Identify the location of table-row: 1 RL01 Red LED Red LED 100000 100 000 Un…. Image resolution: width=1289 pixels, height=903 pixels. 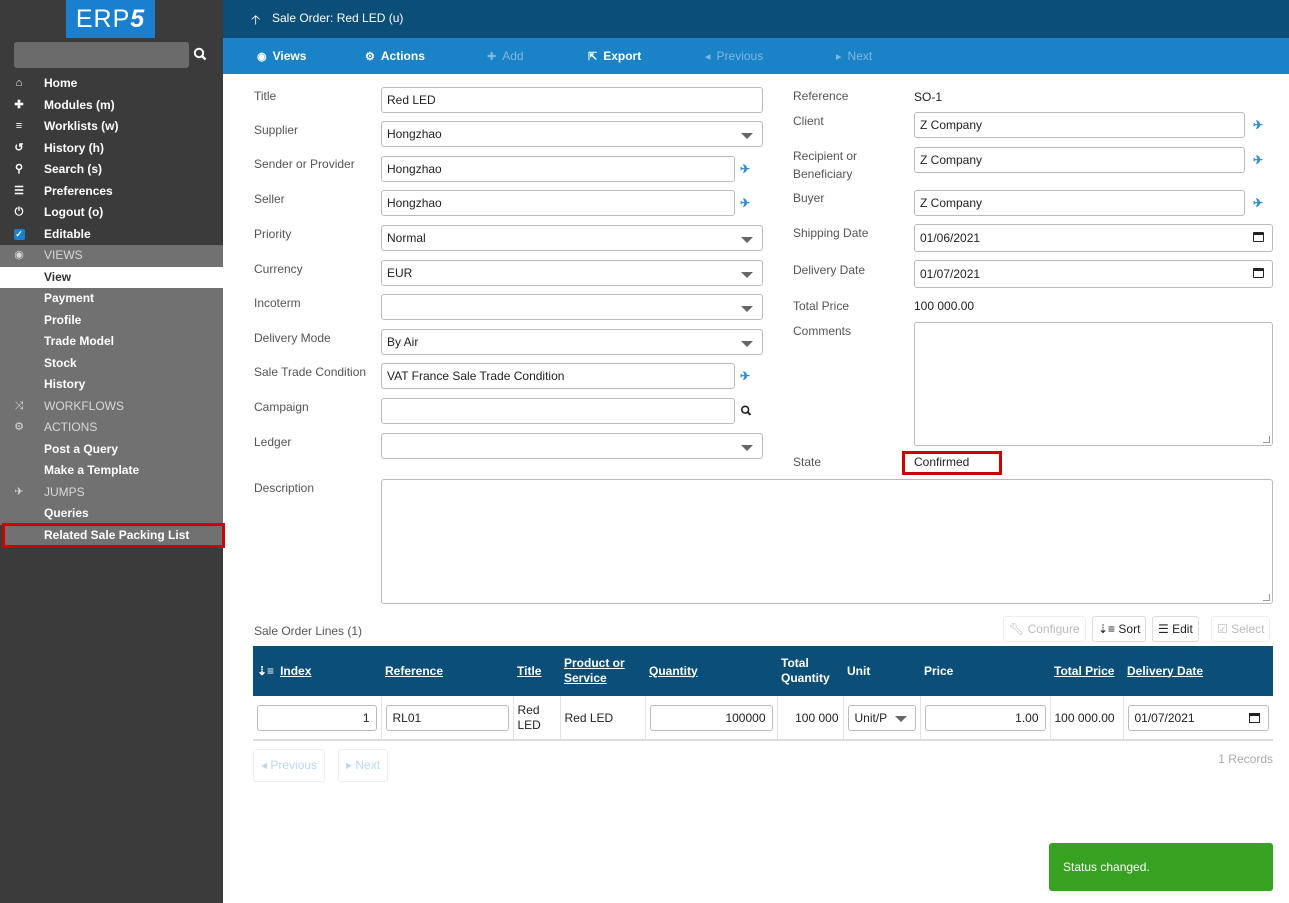
(763, 718).